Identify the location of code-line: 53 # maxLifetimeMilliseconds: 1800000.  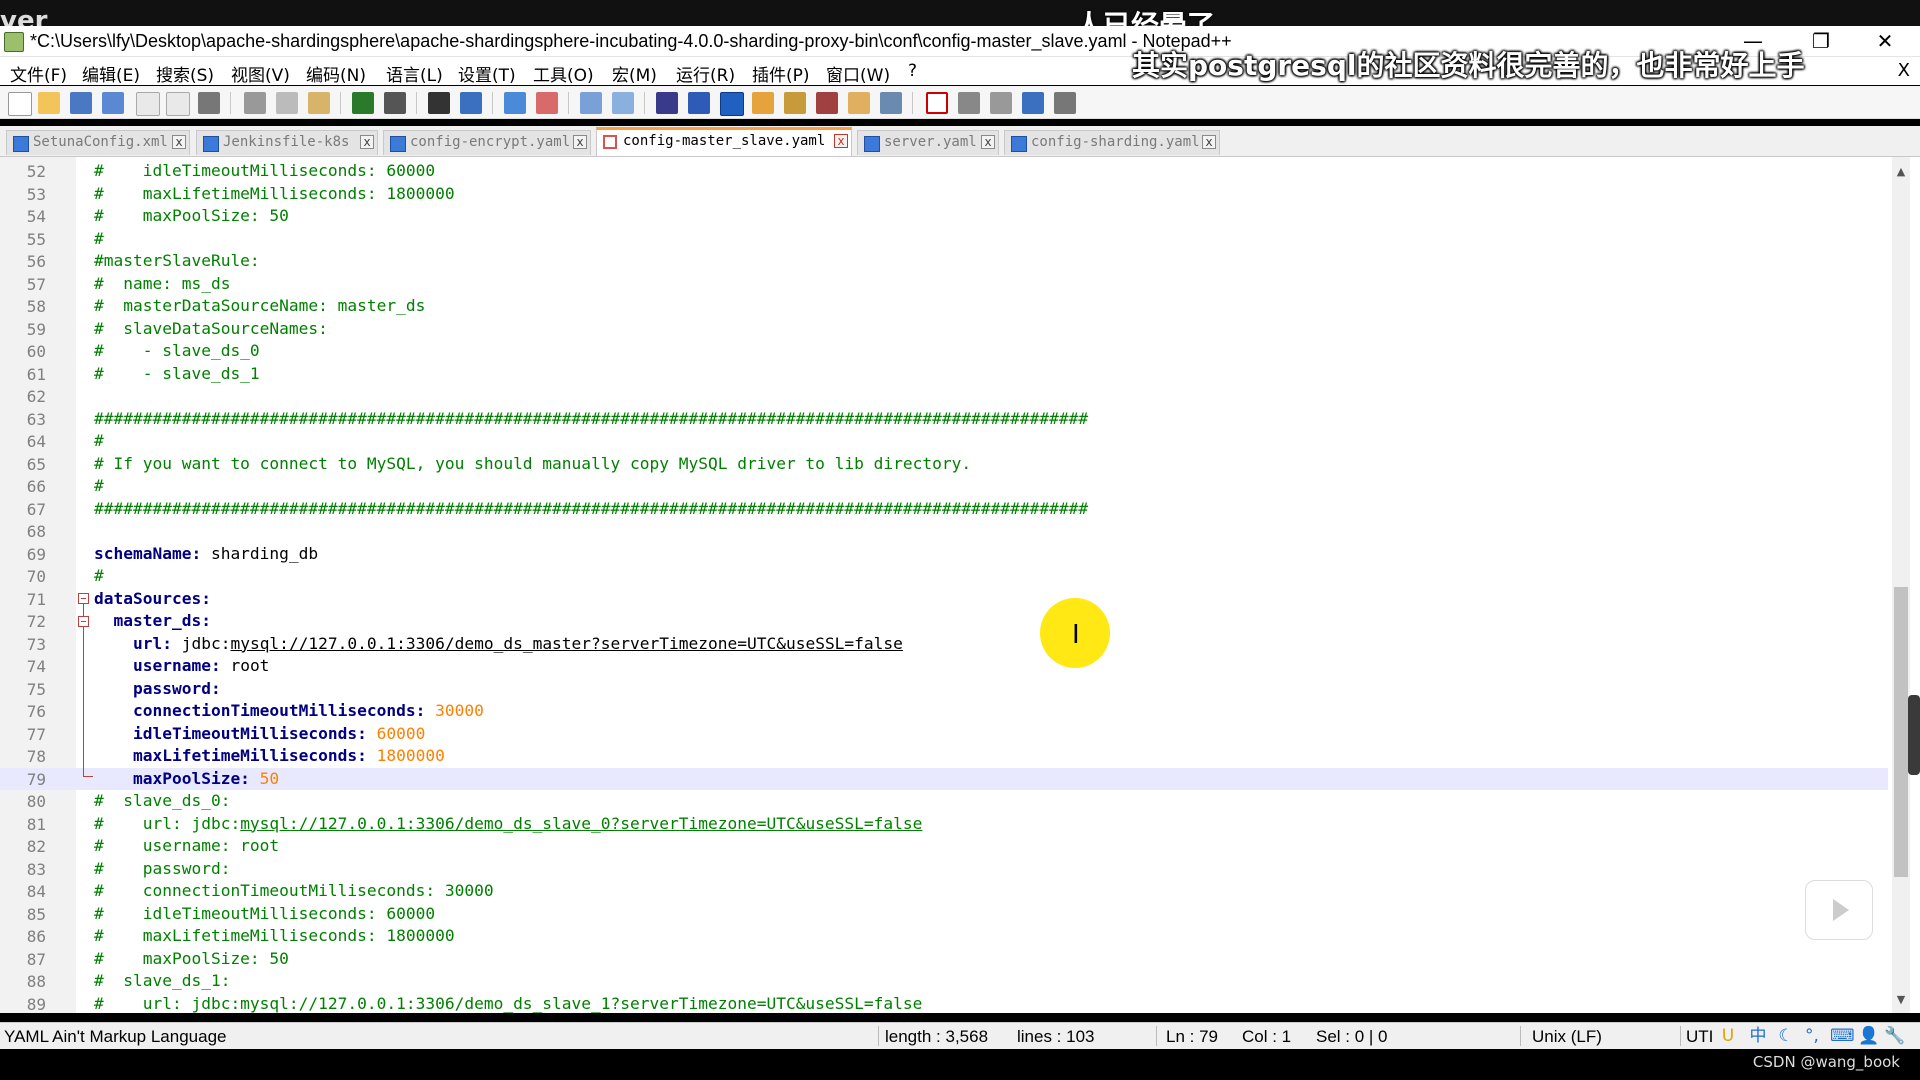
(944, 194).